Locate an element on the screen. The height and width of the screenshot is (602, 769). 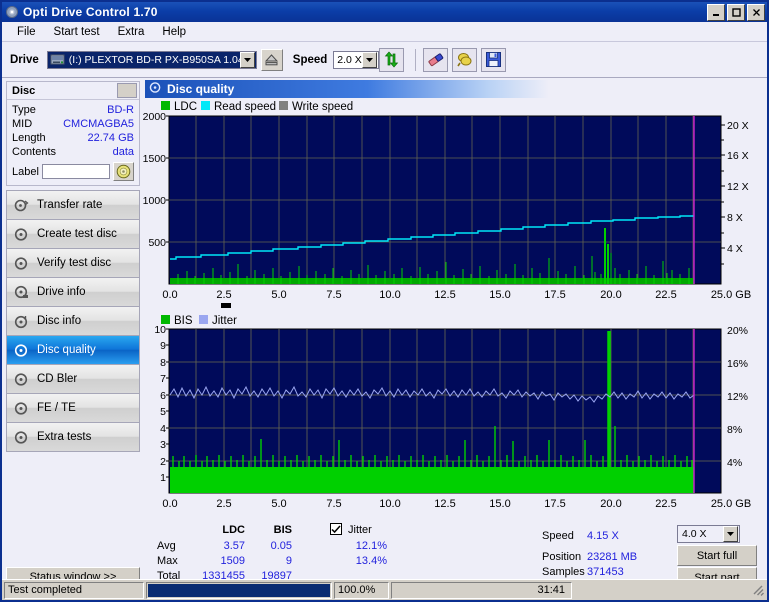
stats-row-label-max: Max is located at coordinates (167, 561).